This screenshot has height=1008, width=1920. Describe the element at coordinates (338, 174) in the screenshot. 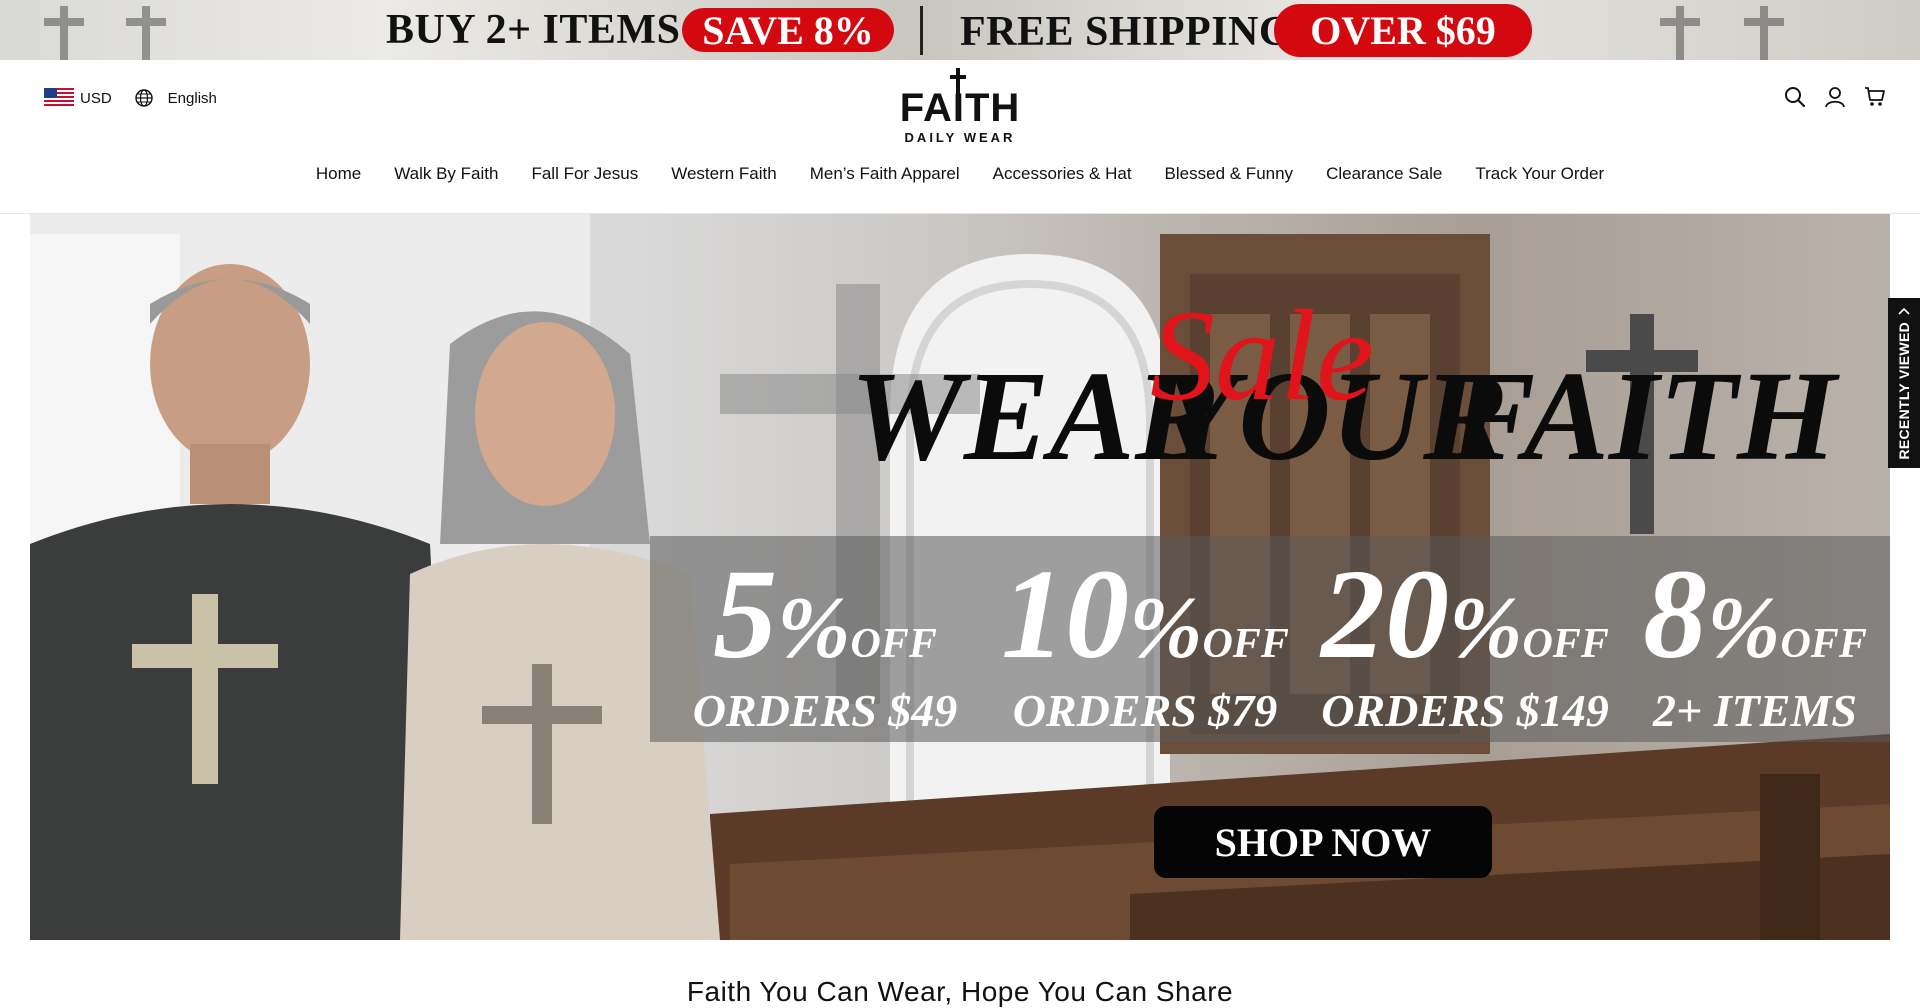

I see `nav-item-home: Home` at that location.